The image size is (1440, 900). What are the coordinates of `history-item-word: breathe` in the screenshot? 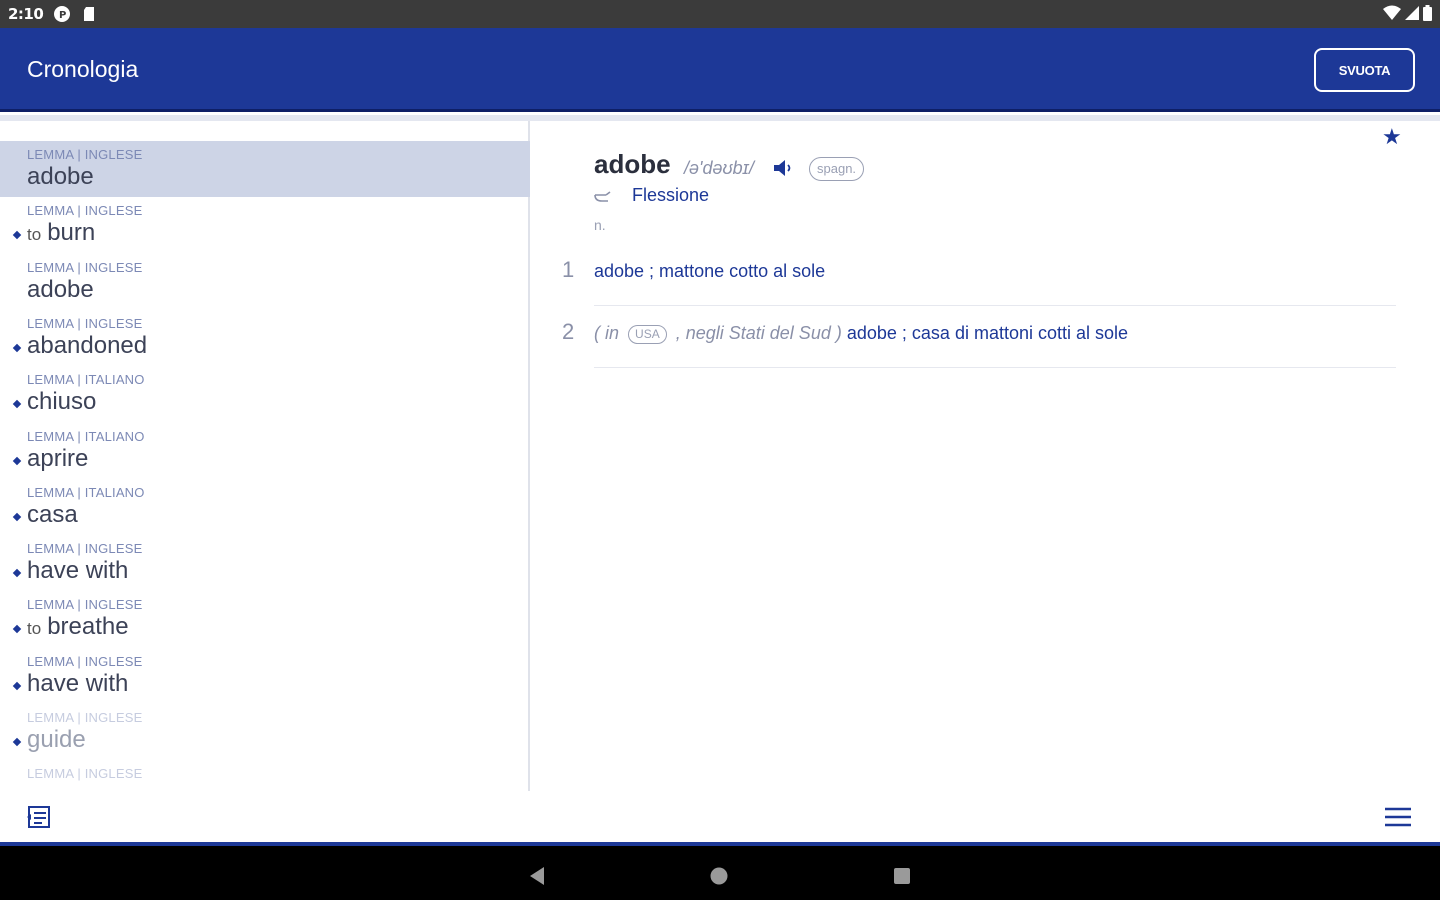 It's located at (88, 627).